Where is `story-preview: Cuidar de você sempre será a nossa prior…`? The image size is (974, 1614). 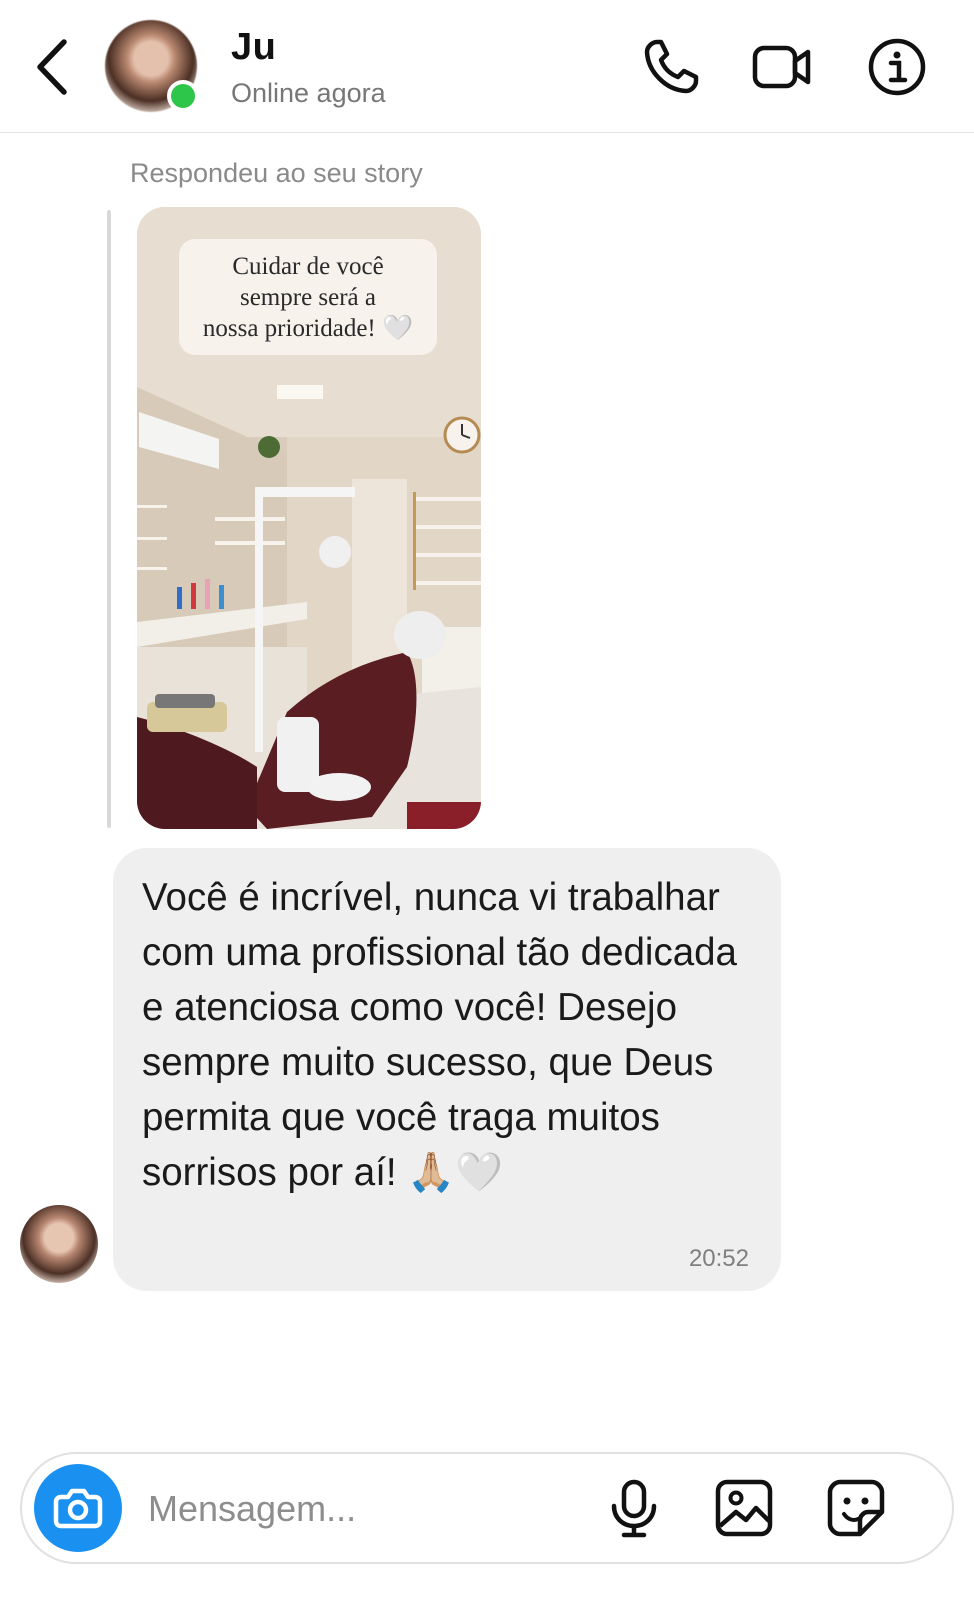 story-preview: Cuidar de você sempre será a nossa prior… is located at coordinates (309, 518).